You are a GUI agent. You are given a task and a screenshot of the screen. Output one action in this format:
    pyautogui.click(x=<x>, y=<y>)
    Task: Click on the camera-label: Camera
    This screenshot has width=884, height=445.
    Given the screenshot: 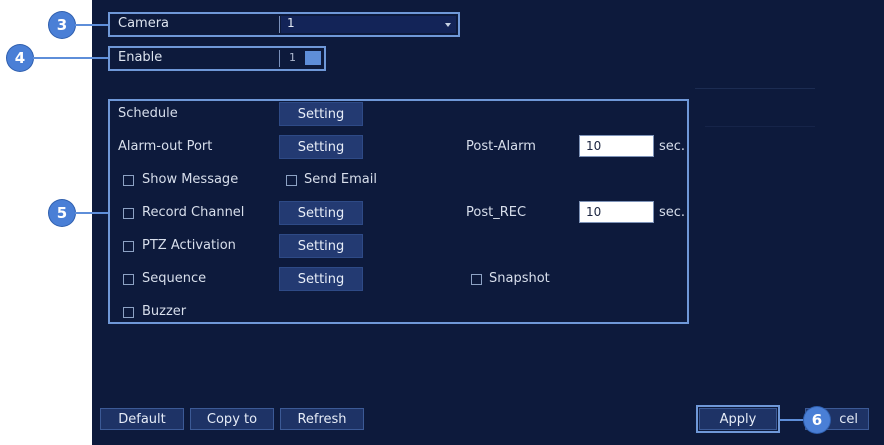 What is the action you would take?
    pyautogui.click(x=144, y=23)
    